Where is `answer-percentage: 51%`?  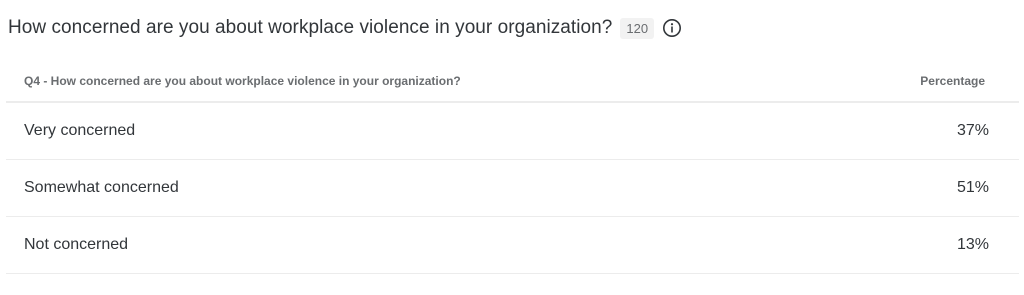
answer-percentage: 51% is located at coordinates (972, 187).